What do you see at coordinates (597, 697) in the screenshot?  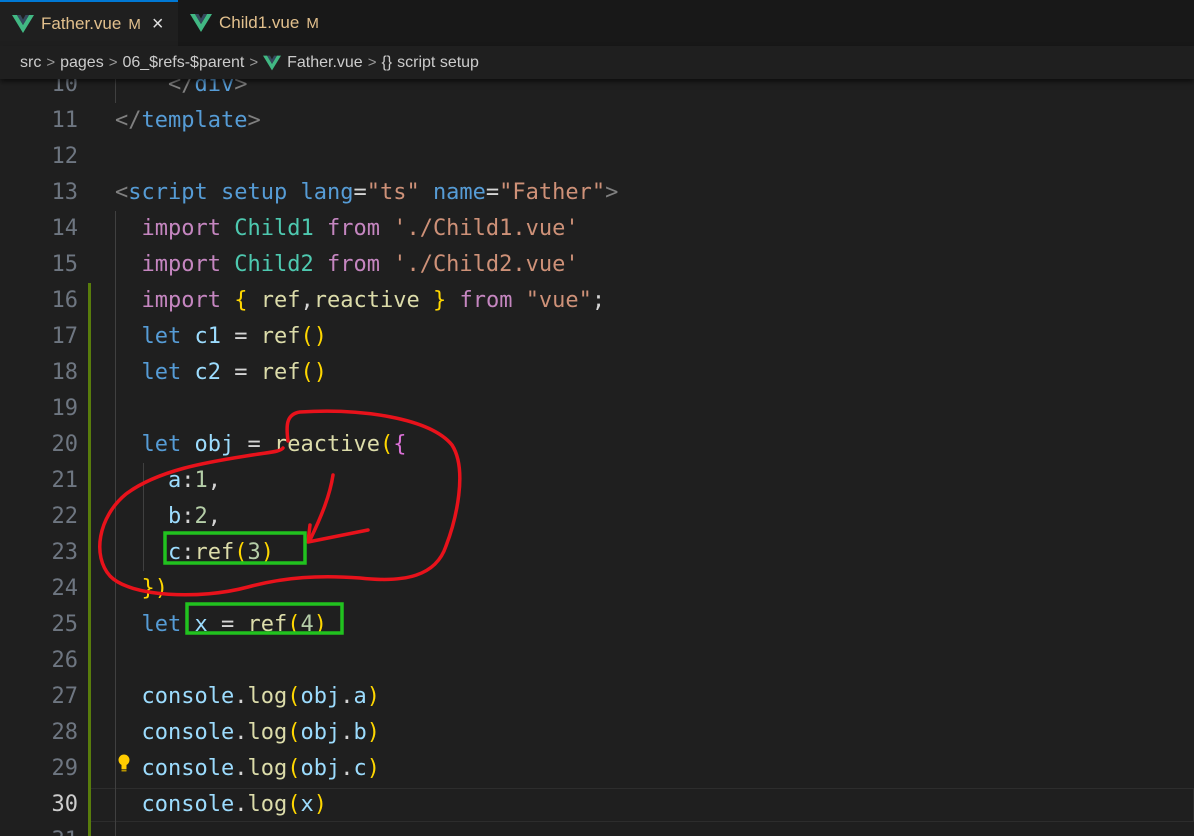 I see `code-line: 27 console.log(obj.a)` at bounding box center [597, 697].